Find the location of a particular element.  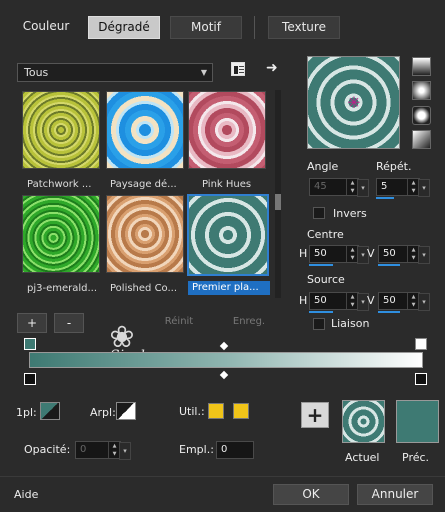

repeat-slider-fill is located at coordinates (385, 198).